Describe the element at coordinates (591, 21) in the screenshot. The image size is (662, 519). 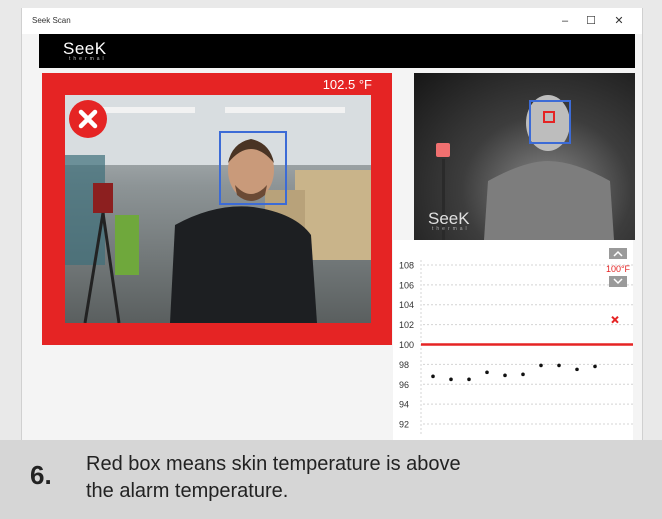
I see `maximize-button: ☐` at that location.